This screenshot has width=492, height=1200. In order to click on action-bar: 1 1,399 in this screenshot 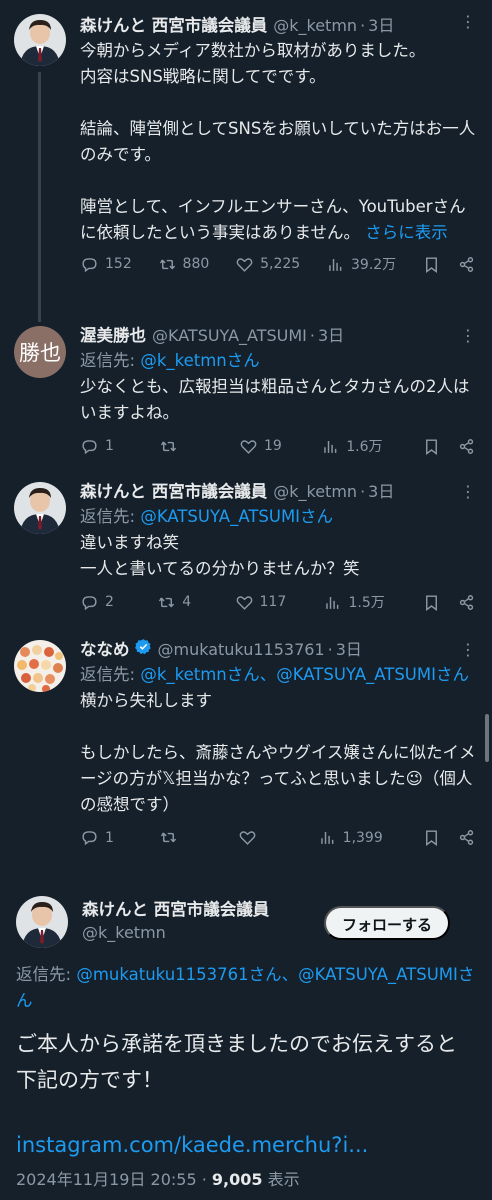, I will do `click(278, 837)`.